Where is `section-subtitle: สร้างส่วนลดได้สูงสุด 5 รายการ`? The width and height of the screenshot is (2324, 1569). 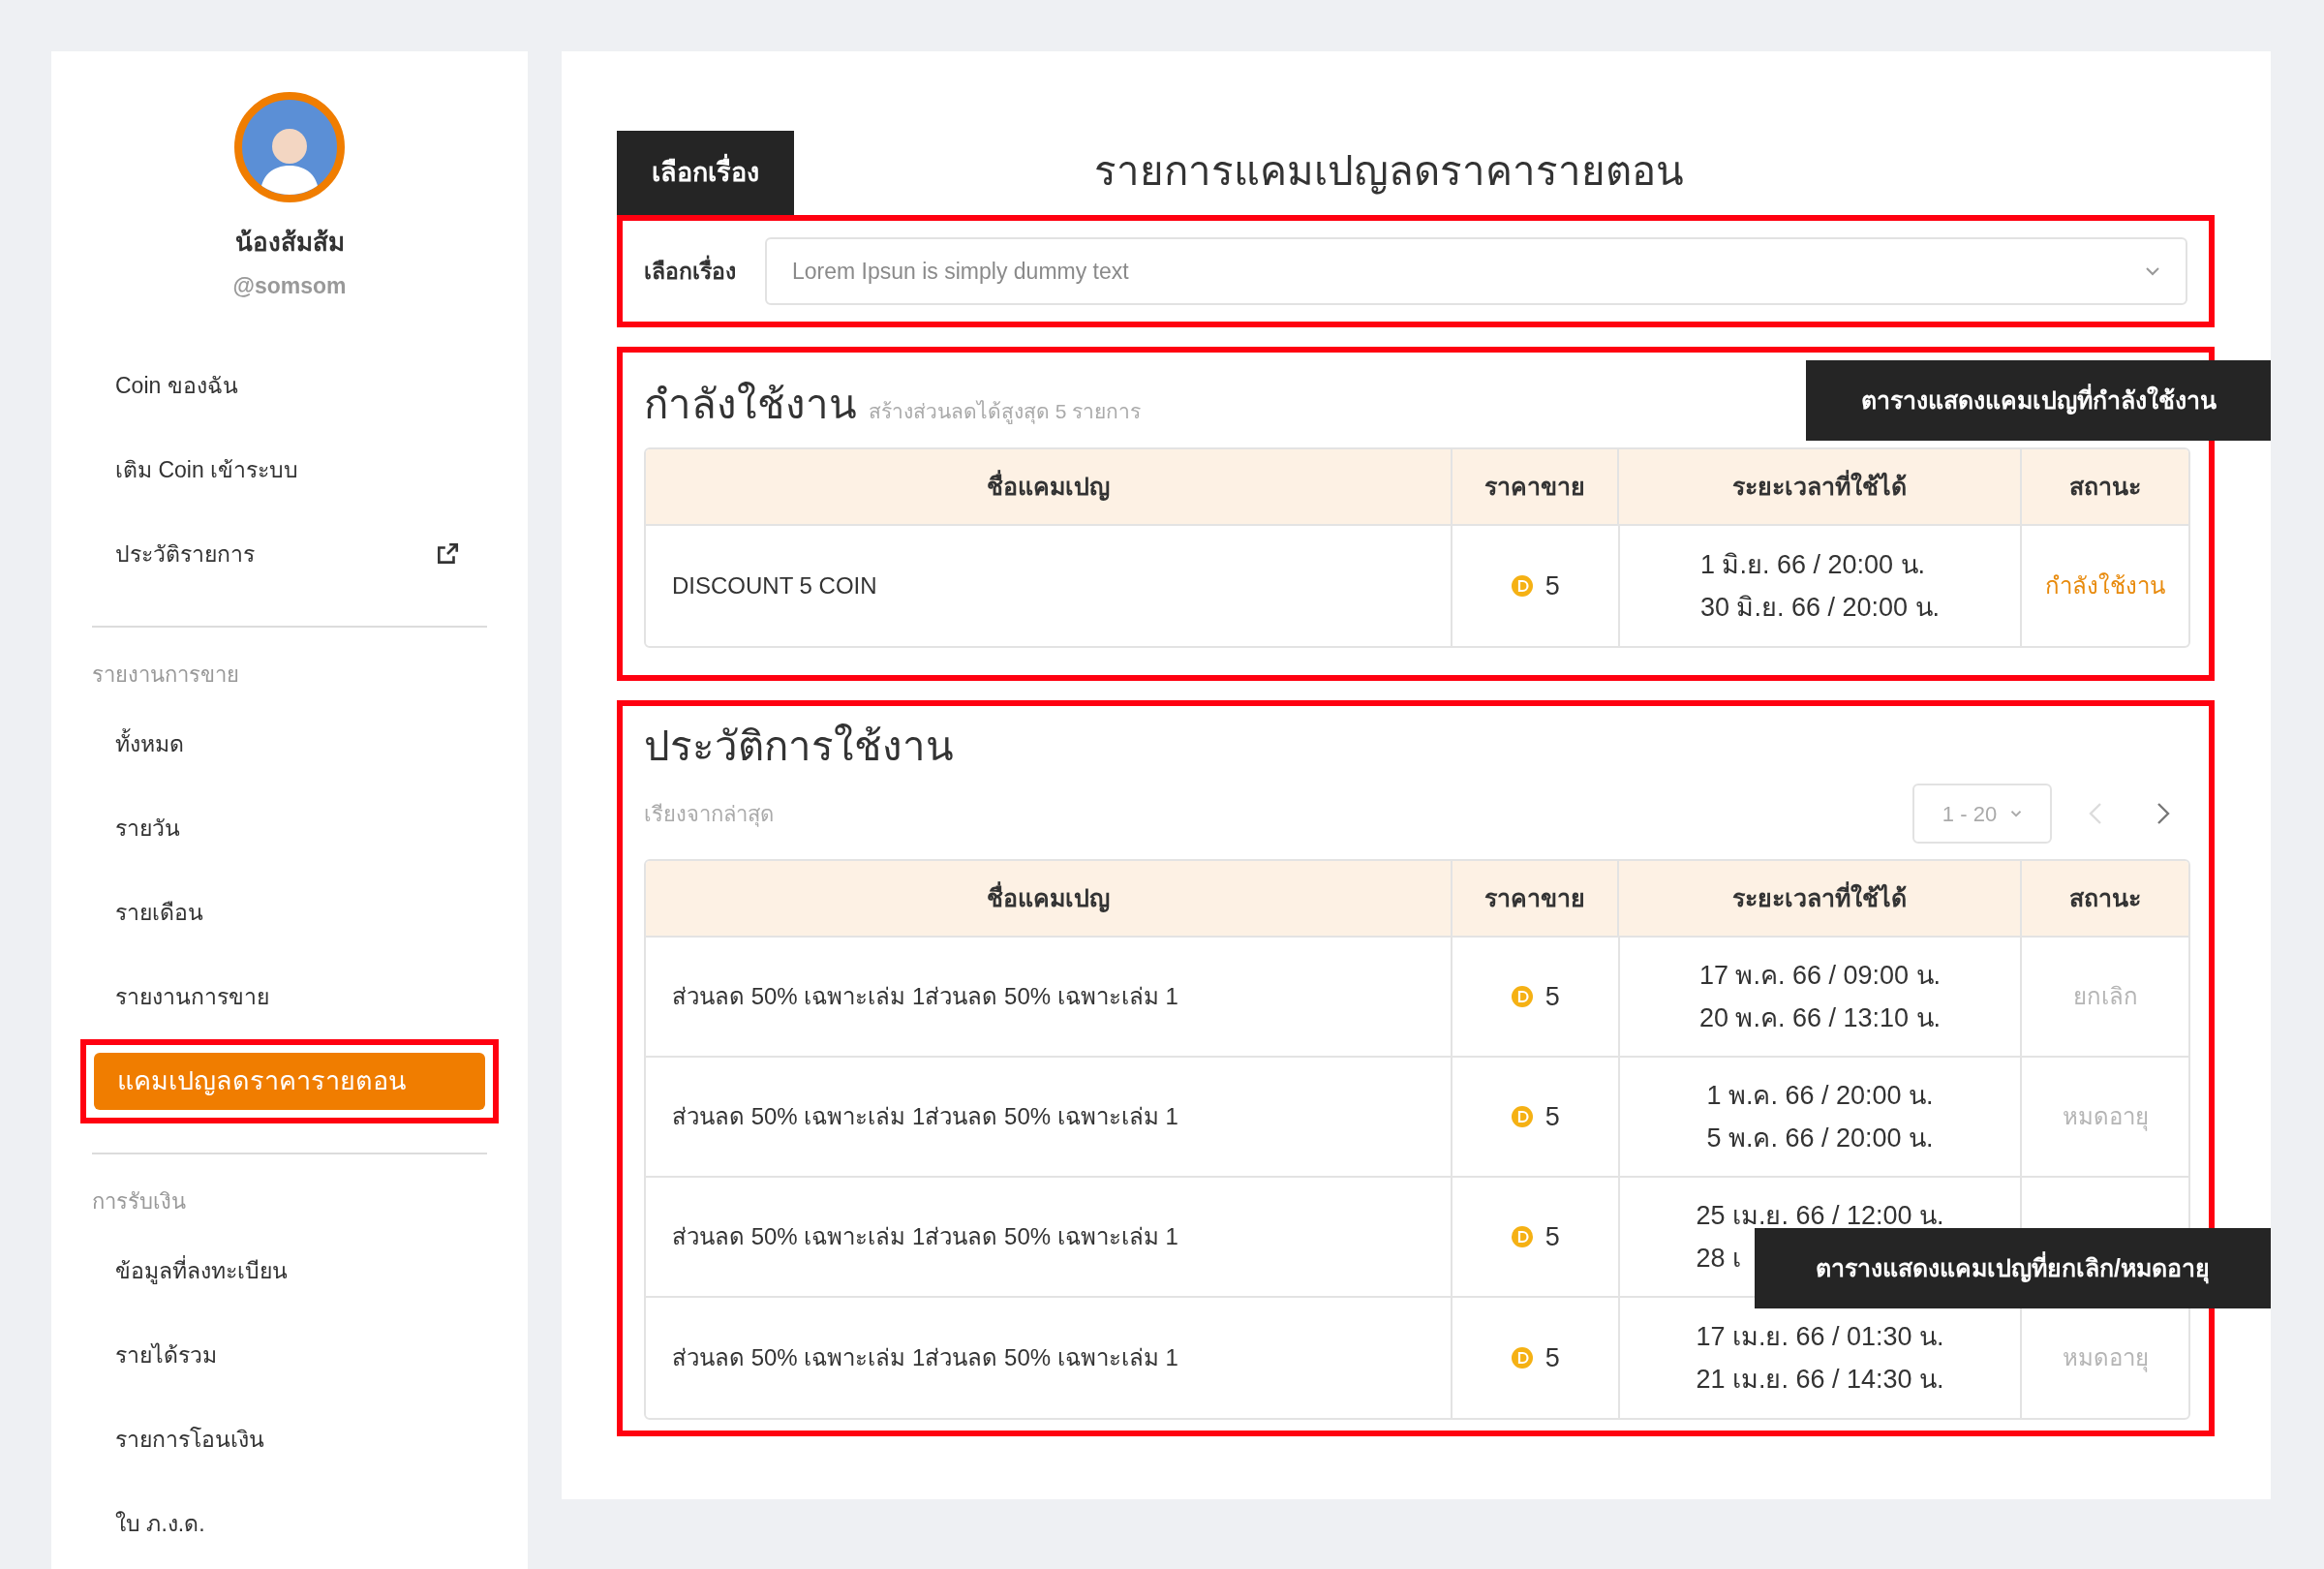 section-subtitle: สร้างส่วนลดได้สูงสุด 5 รายการ is located at coordinates (1005, 412).